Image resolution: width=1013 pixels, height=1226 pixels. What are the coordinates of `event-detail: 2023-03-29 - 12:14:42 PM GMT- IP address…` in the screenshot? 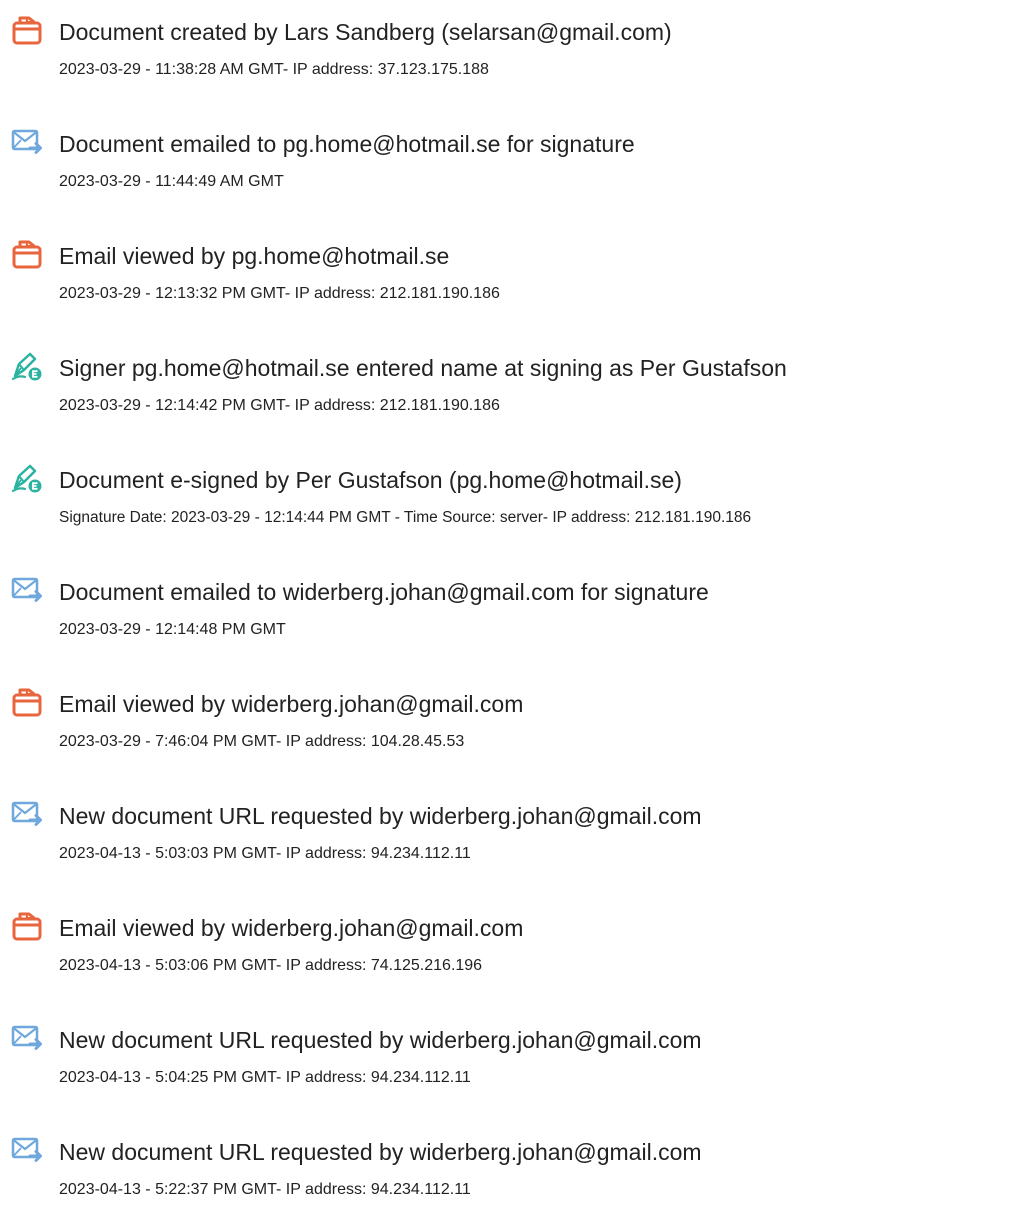 It's located at (279, 405).